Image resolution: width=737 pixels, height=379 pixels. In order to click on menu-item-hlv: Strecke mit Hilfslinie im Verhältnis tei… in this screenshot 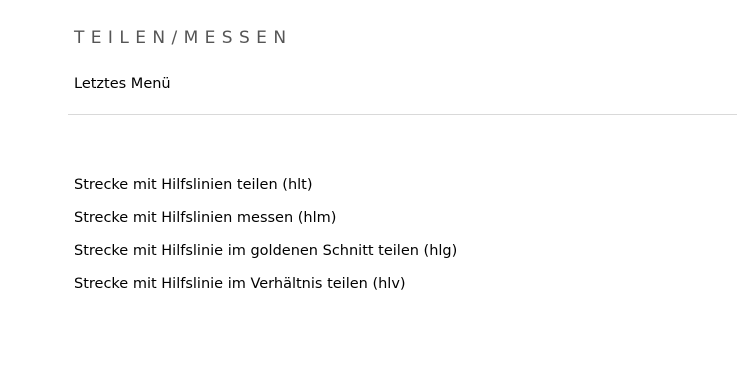, I will do `click(265, 289)`.